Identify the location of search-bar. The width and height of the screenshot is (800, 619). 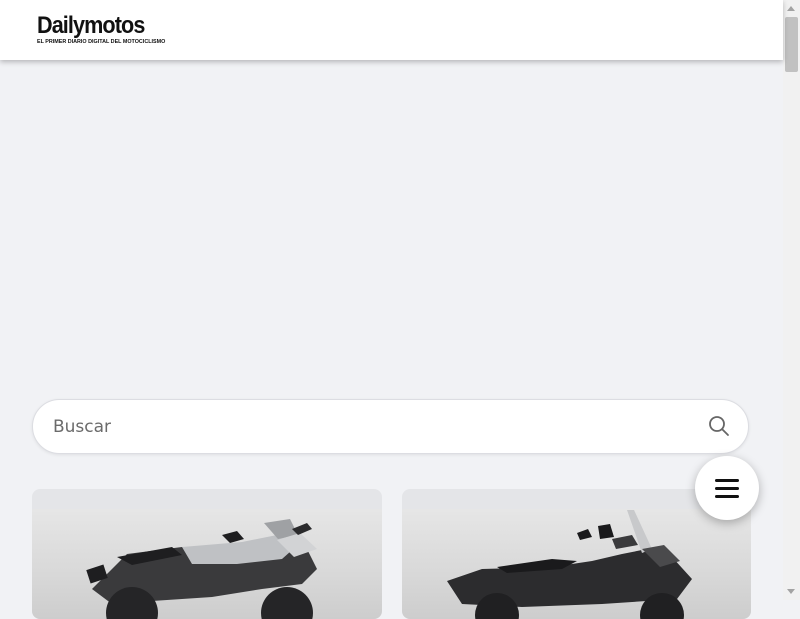
(390, 426).